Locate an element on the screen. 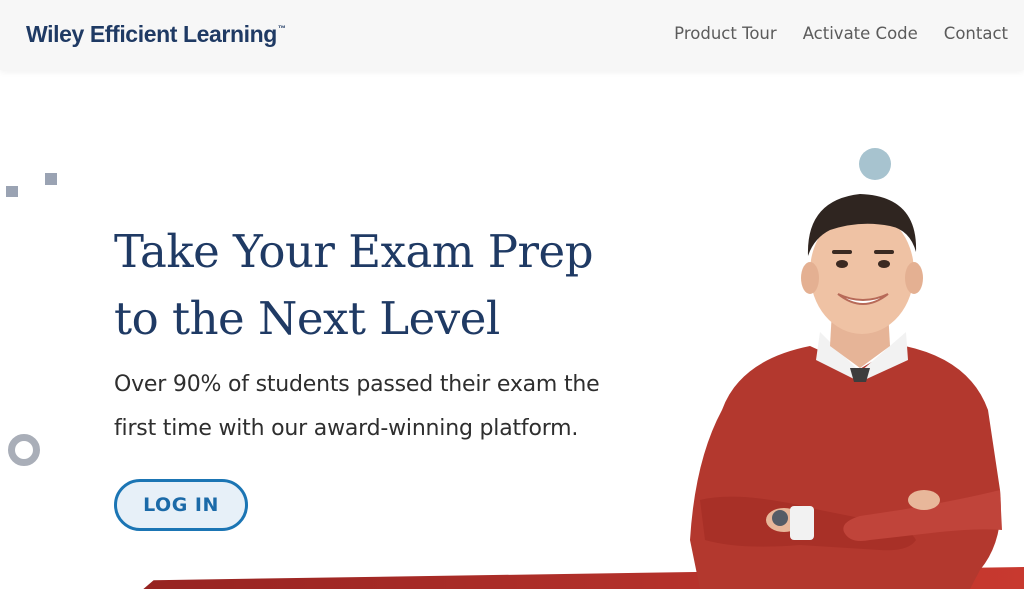 Image resolution: width=1024 pixels, height=589 pixels. trademark-mark: ™ is located at coordinates (281, 28).